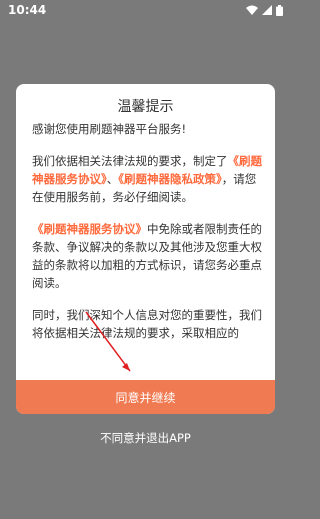 Image resolution: width=320 pixels, height=519 pixels. What do you see at coordinates (252, 10) in the screenshot?
I see `wifi-icon` at bounding box center [252, 10].